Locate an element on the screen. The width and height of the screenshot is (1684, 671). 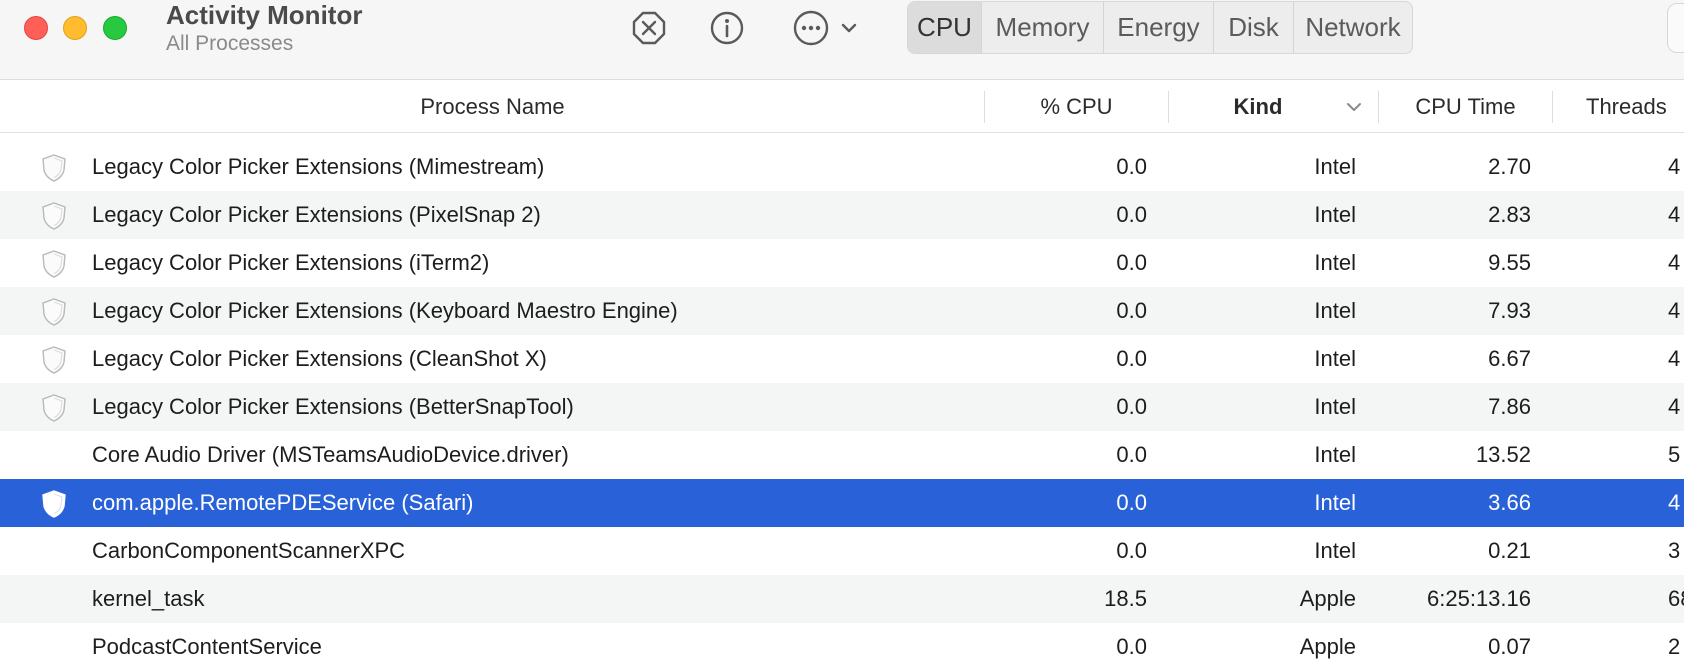
close-window-button is located at coordinates (36, 28).